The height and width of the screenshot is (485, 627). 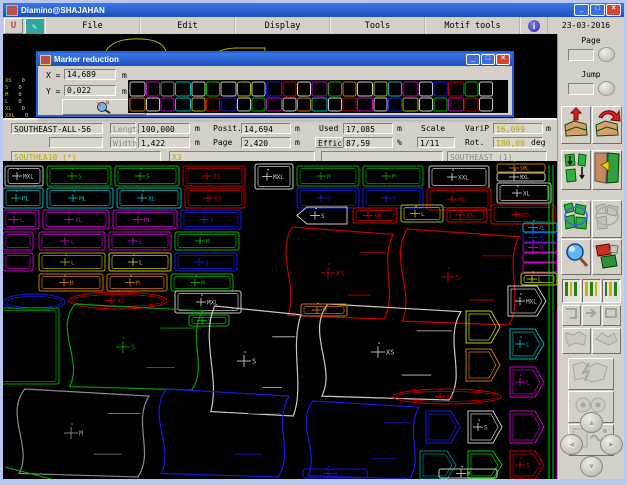 What do you see at coordinates (227, 128) in the screenshot?
I see `posit-label: Posit.` at bounding box center [227, 128].